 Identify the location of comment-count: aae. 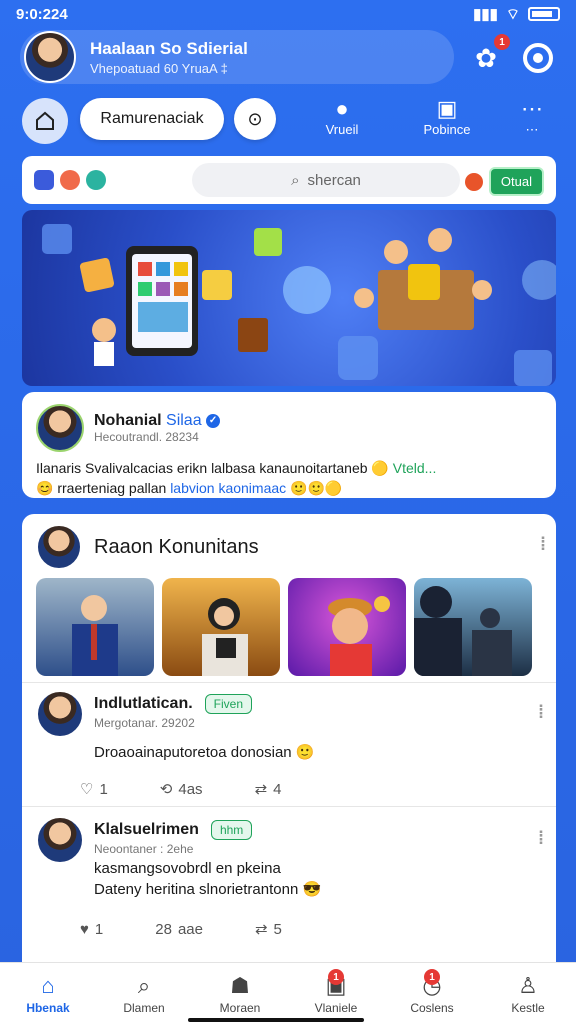
(190, 929).